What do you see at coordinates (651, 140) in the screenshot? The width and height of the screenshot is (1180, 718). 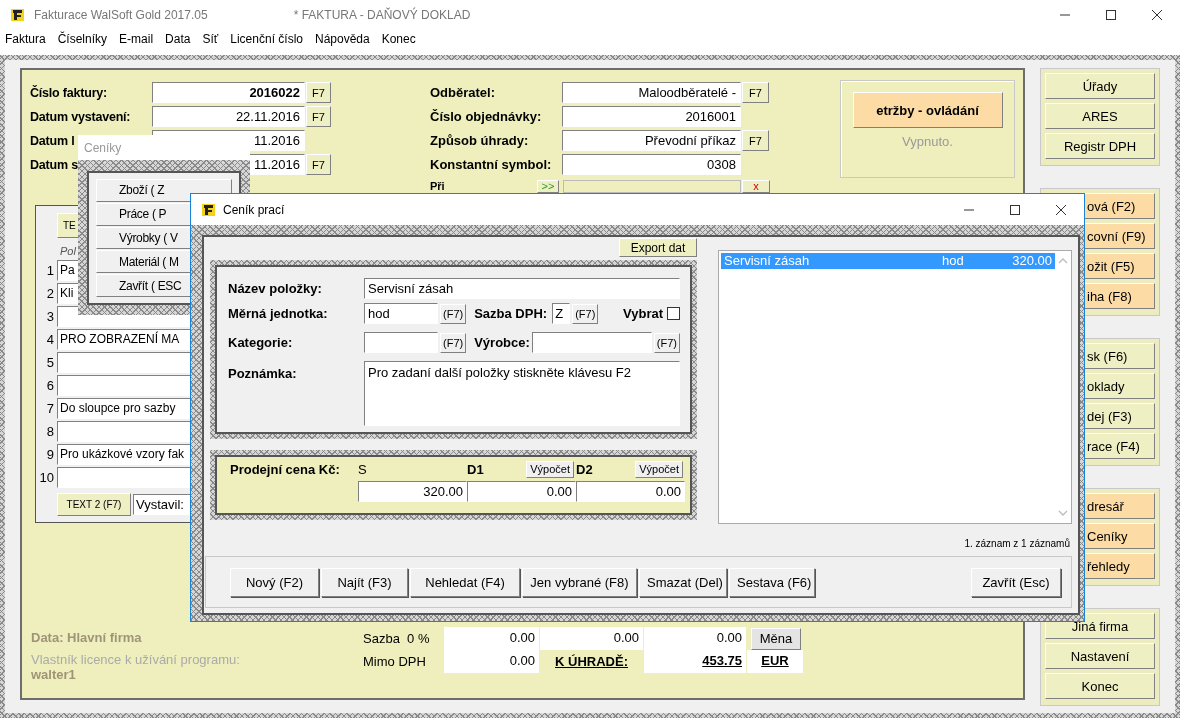 I see `input-field: Převodní příkaz` at bounding box center [651, 140].